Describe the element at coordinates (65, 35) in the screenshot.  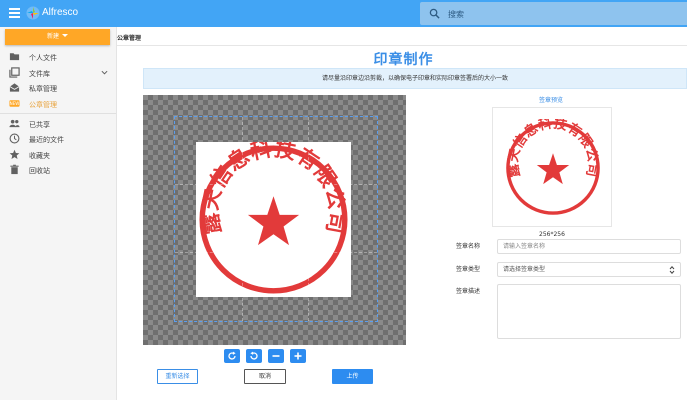
I see `caret-down-icon` at that location.